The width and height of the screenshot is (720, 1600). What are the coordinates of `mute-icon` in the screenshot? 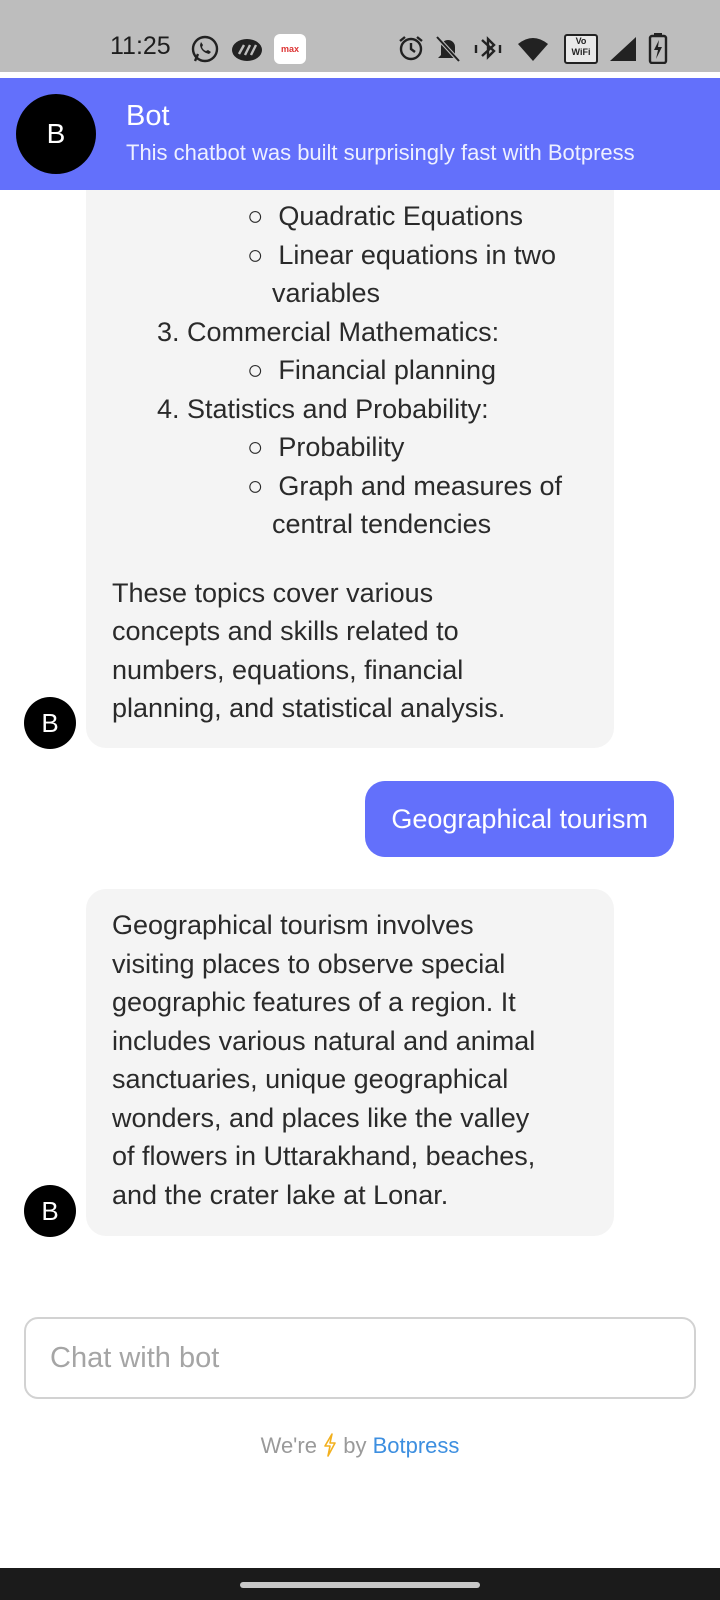 It's located at (448, 49).